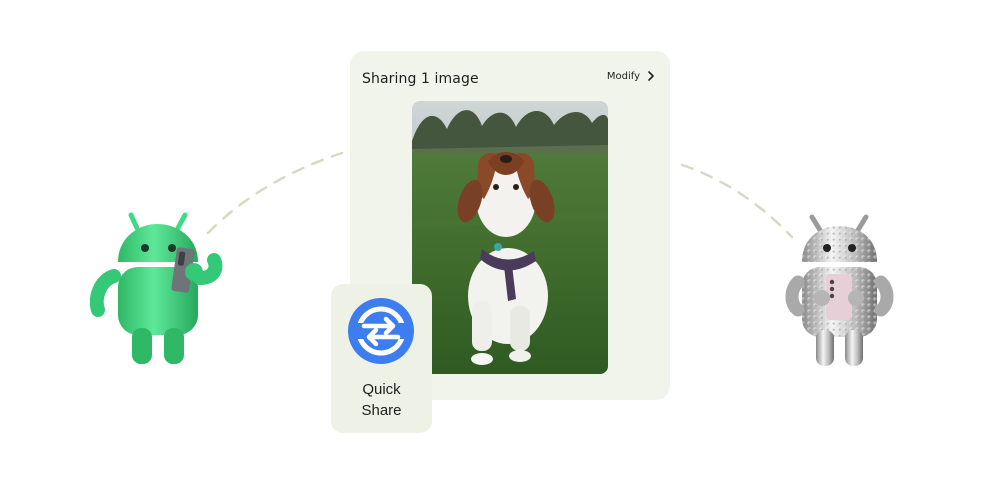 This screenshot has height=480, width=1000. What do you see at coordinates (381, 400) in the screenshot?
I see `quick-share-label: Quick Share` at bounding box center [381, 400].